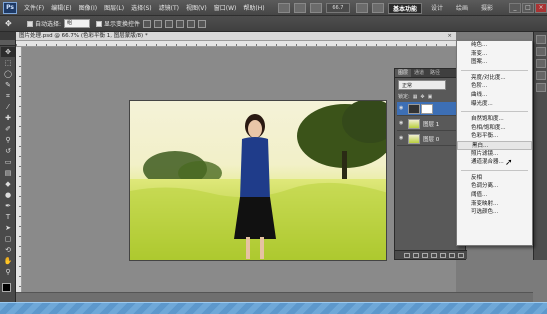 The width and height of the screenshot is (547, 314). What do you see at coordinates (8, 261) in the screenshot?
I see `hand-tool-icon: ✋` at bounding box center [8, 261].